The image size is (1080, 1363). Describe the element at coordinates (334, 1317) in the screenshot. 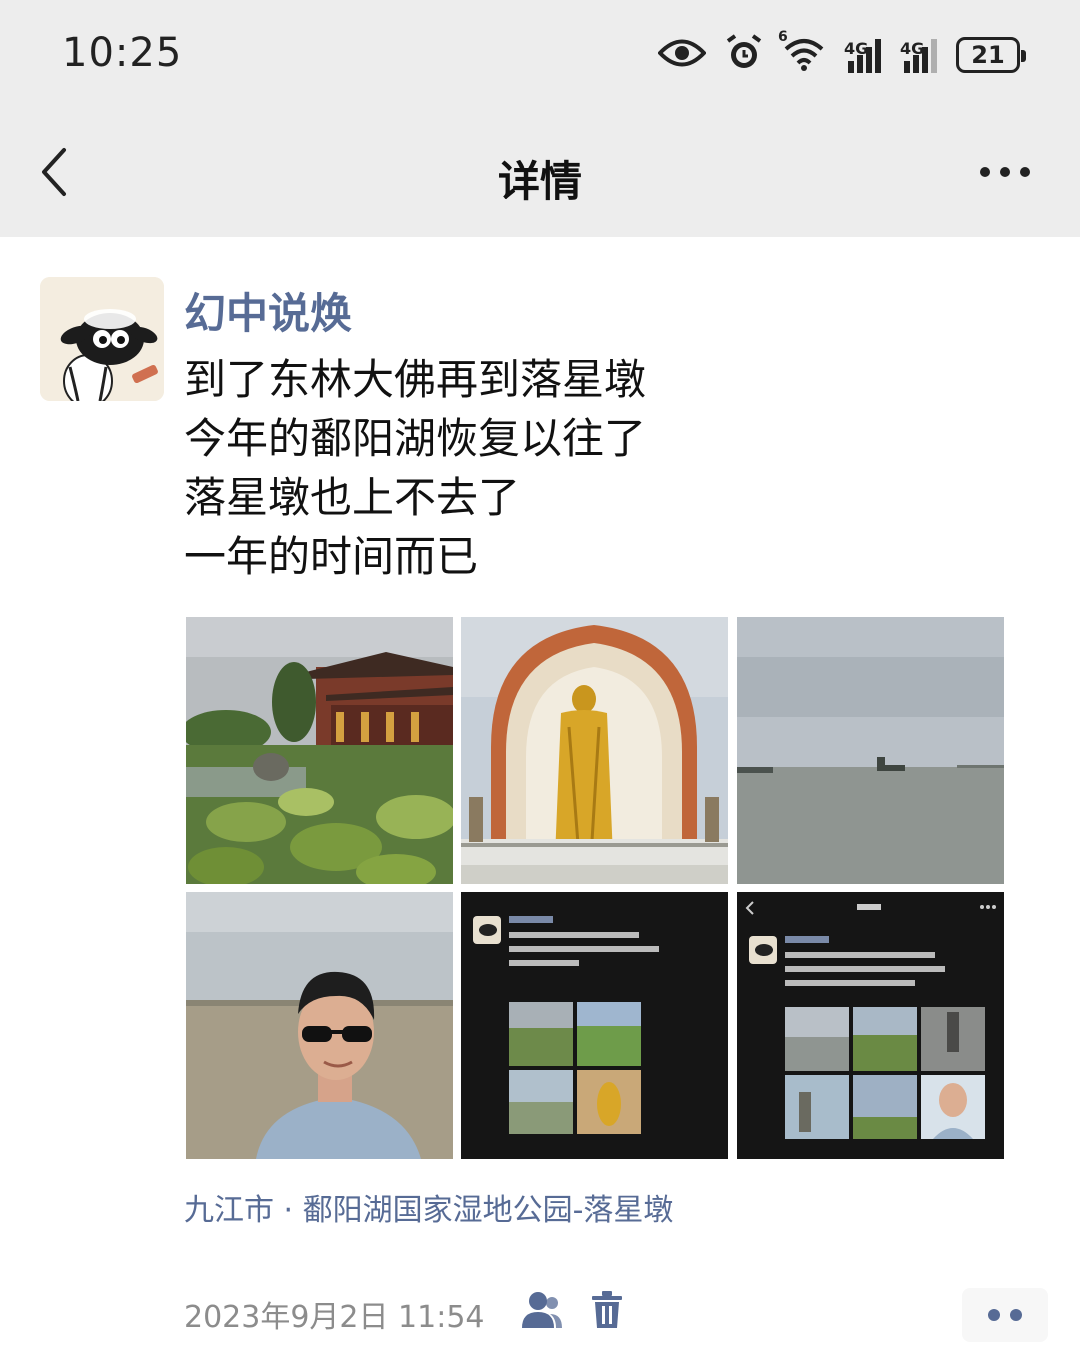

I see `post-timestamp: 2023年9月2日 11:54` at that location.